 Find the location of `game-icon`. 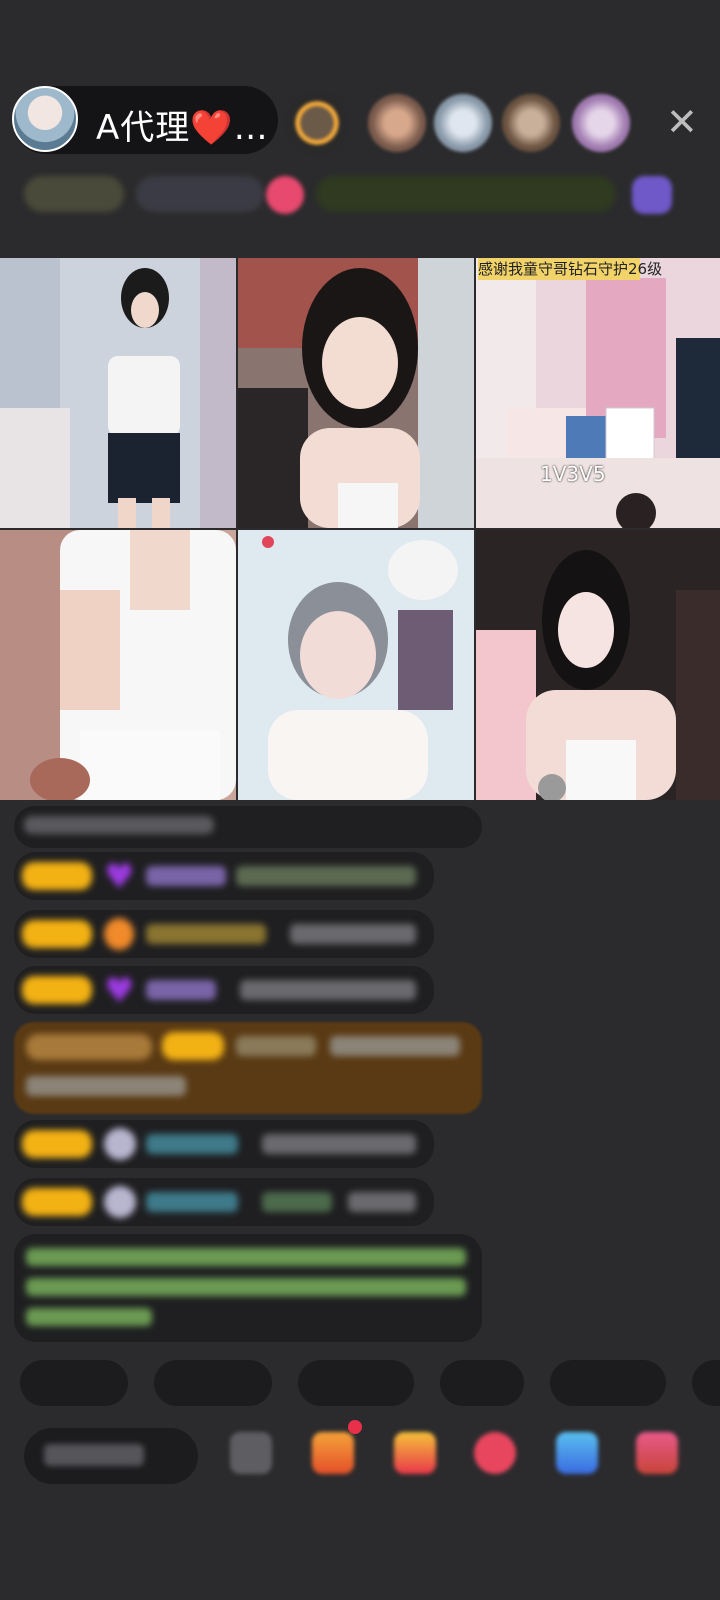

game-icon is located at coordinates (577, 1453).